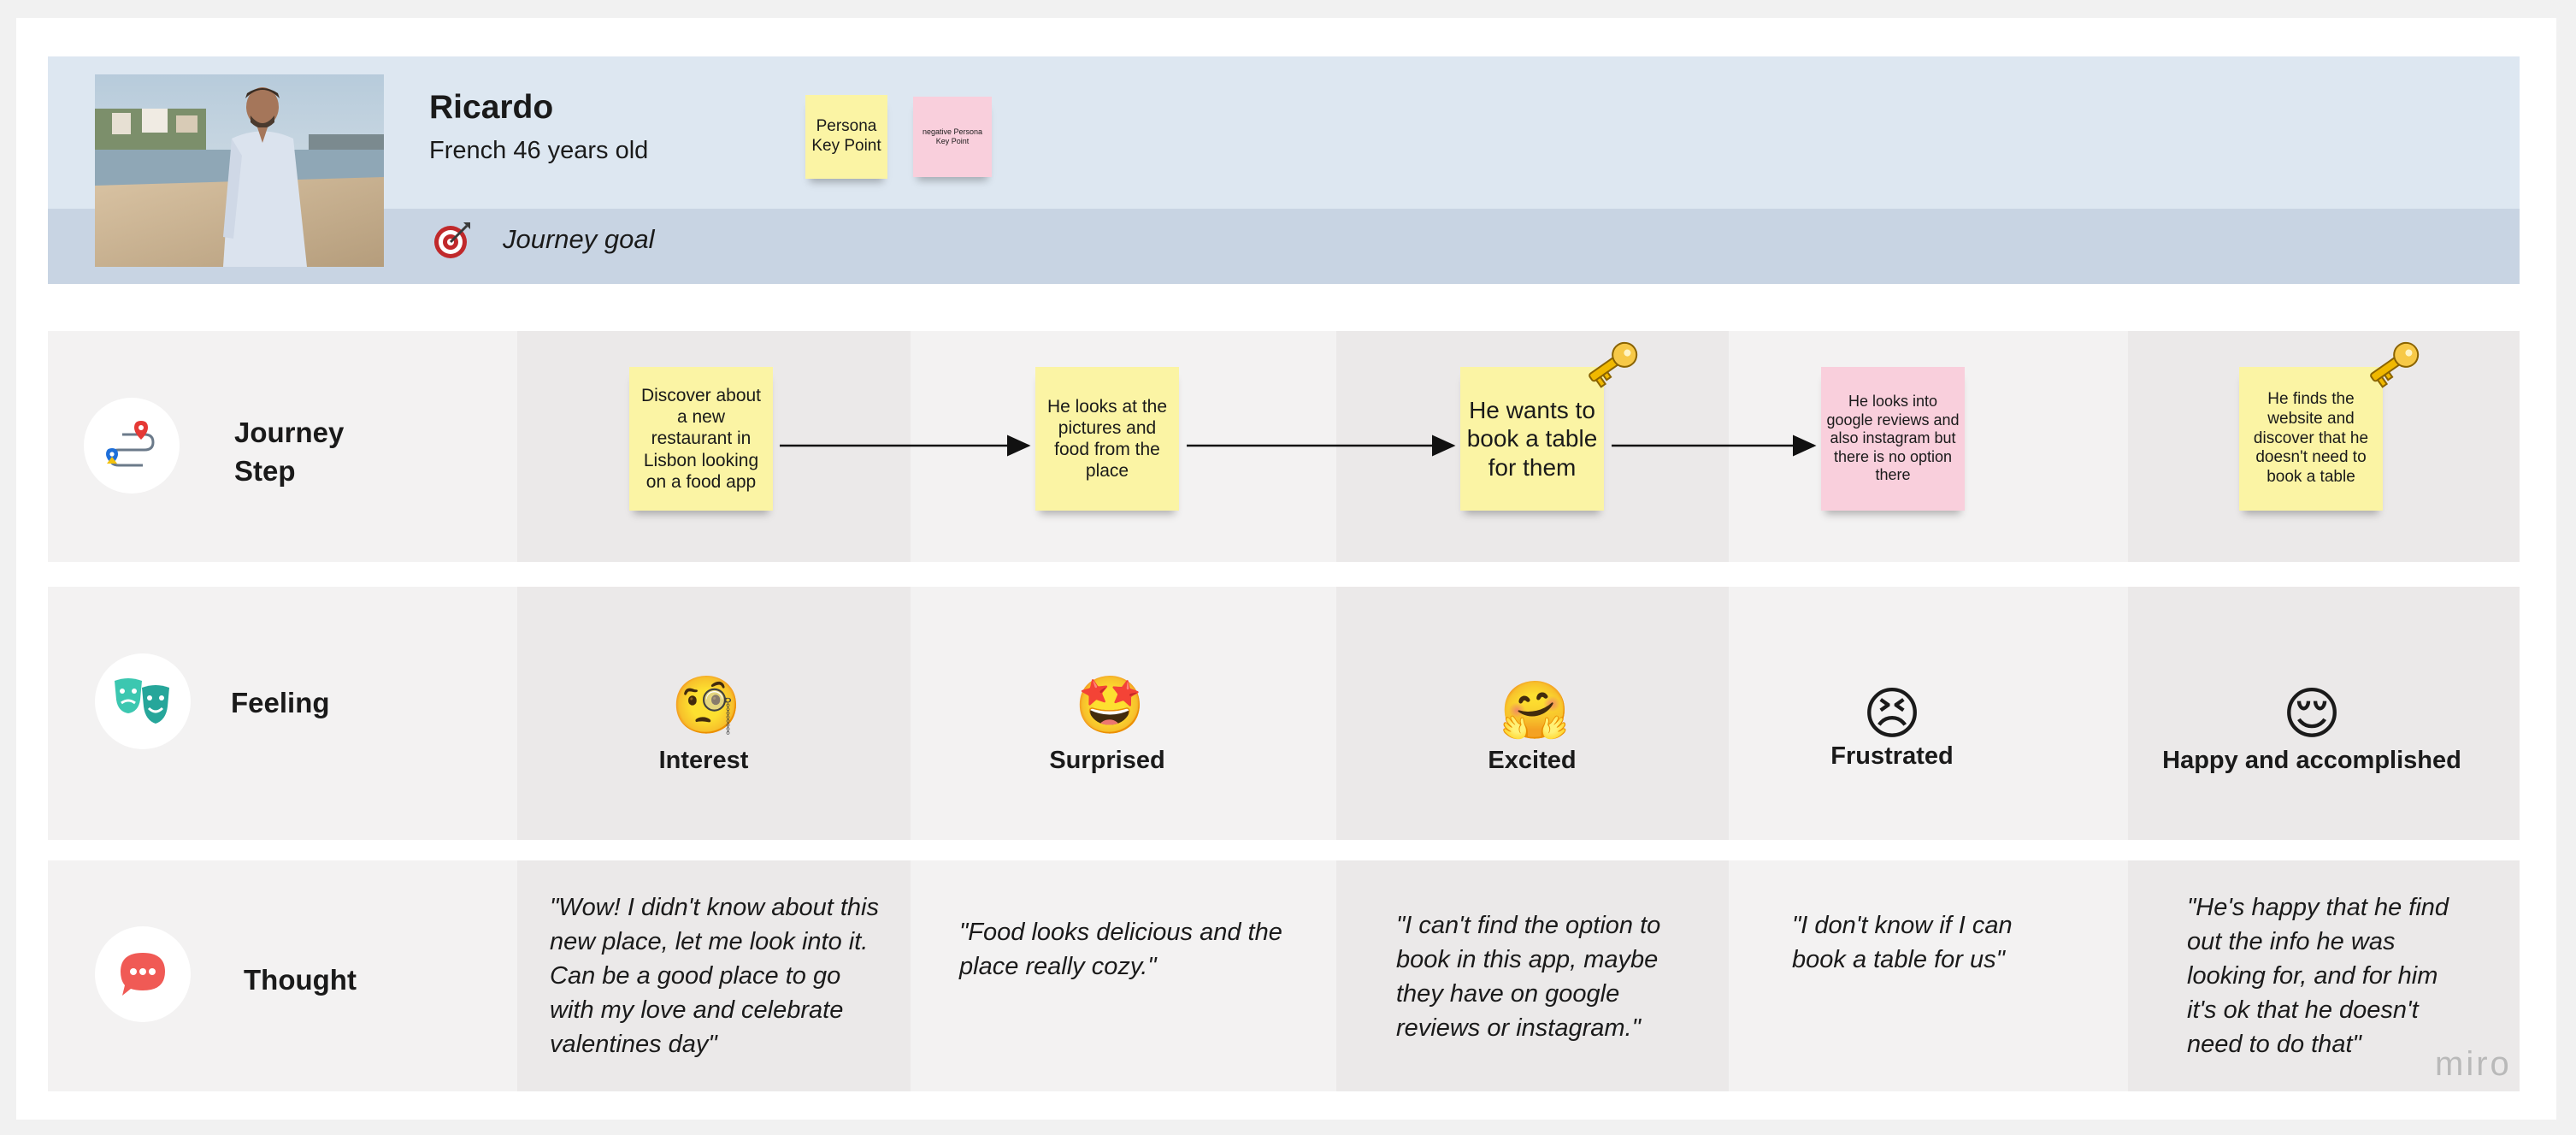  What do you see at coordinates (1532, 760) in the screenshot?
I see `feeling-label-3: Excited` at bounding box center [1532, 760].